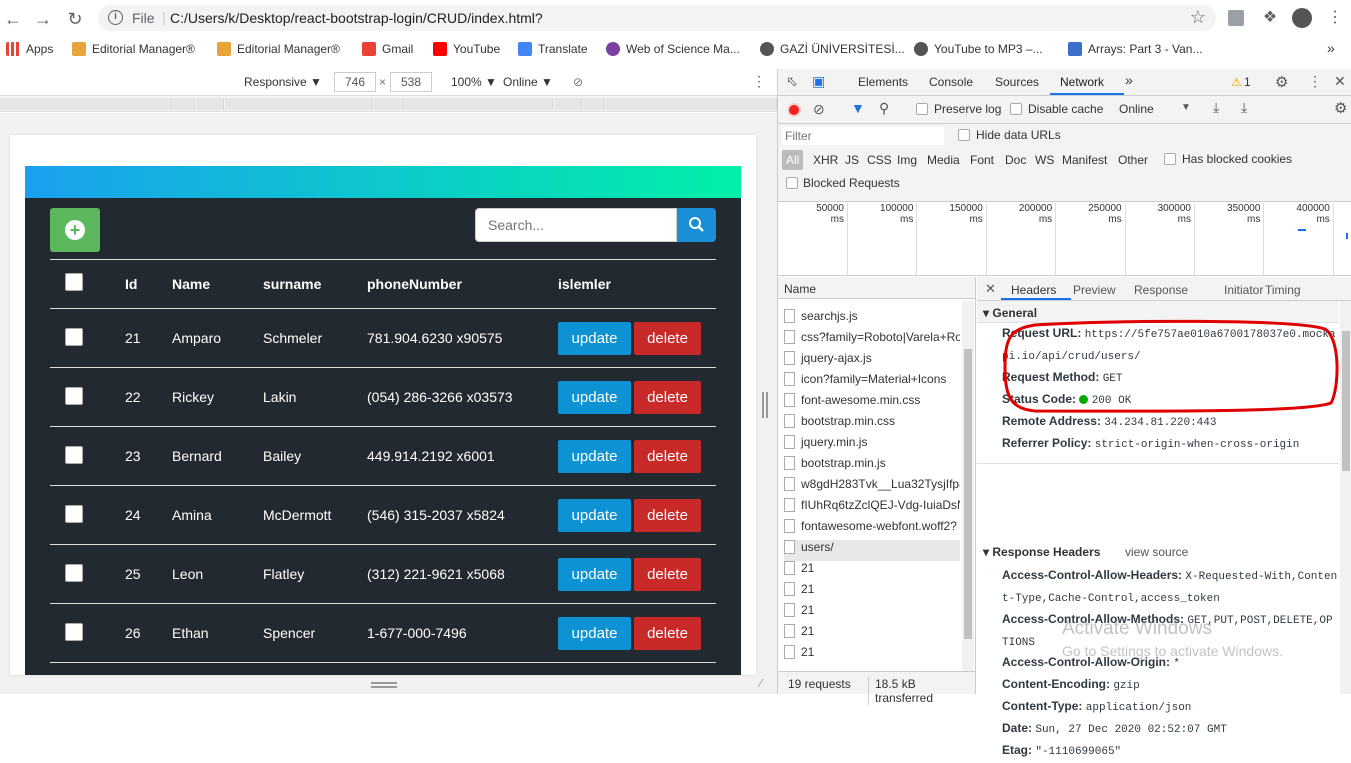  What do you see at coordinates (1198, 17) in the screenshot?
I see `bookmark-star-icon: ☆` at bounding box center [1198, 17].